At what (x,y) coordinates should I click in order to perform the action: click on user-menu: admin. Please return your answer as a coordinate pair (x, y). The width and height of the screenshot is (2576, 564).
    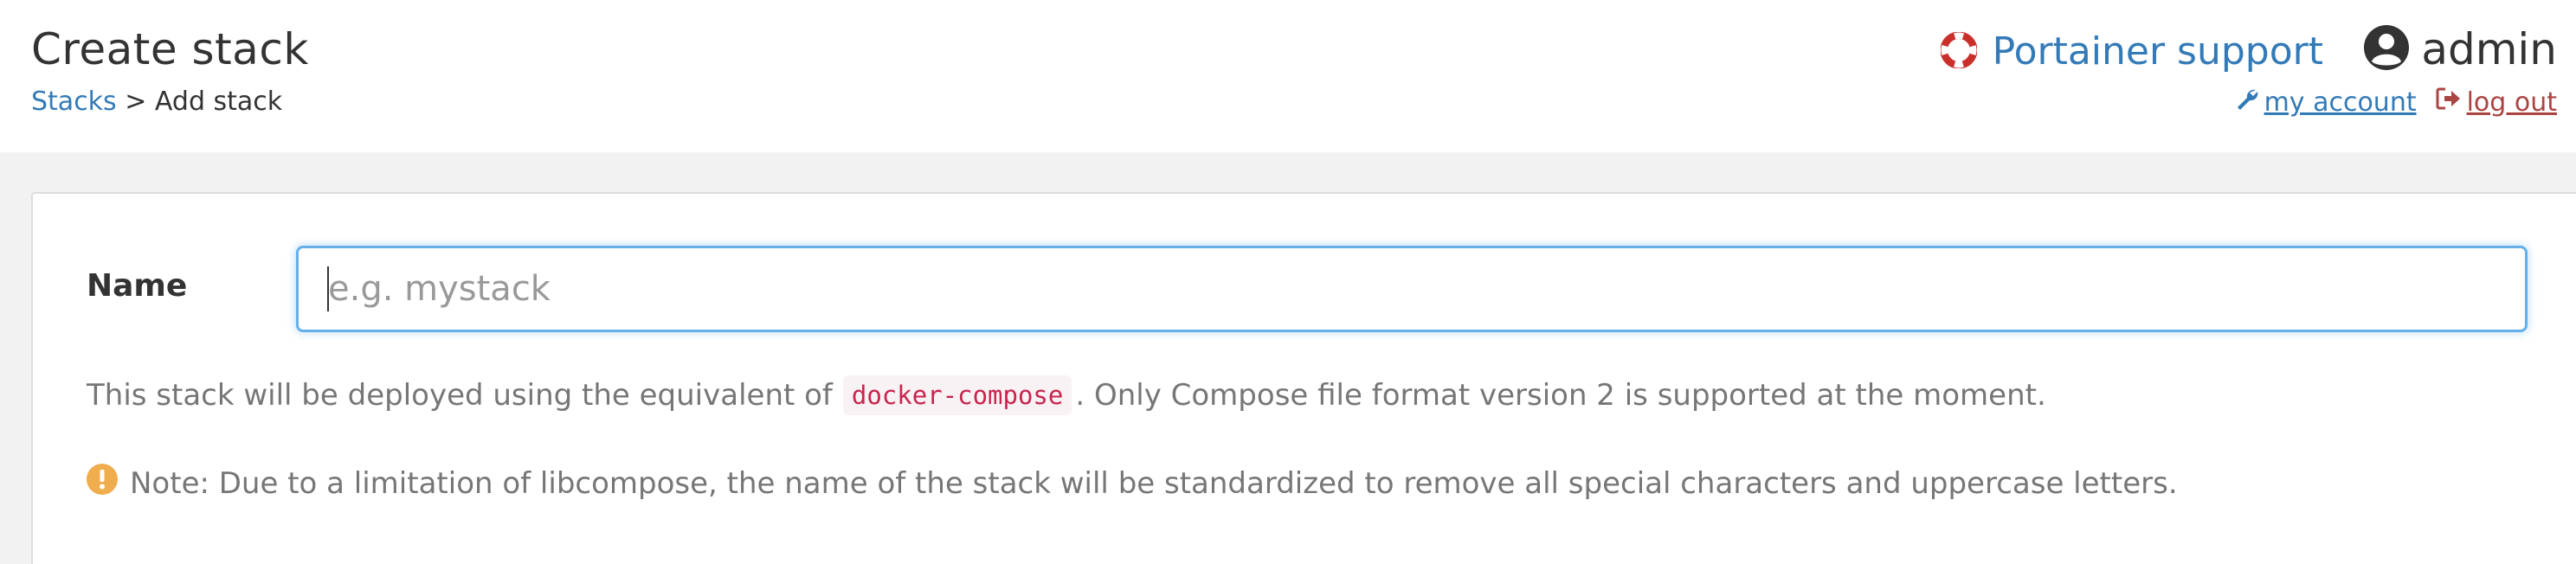
    Looking at the image, I should click on (2460, 49).